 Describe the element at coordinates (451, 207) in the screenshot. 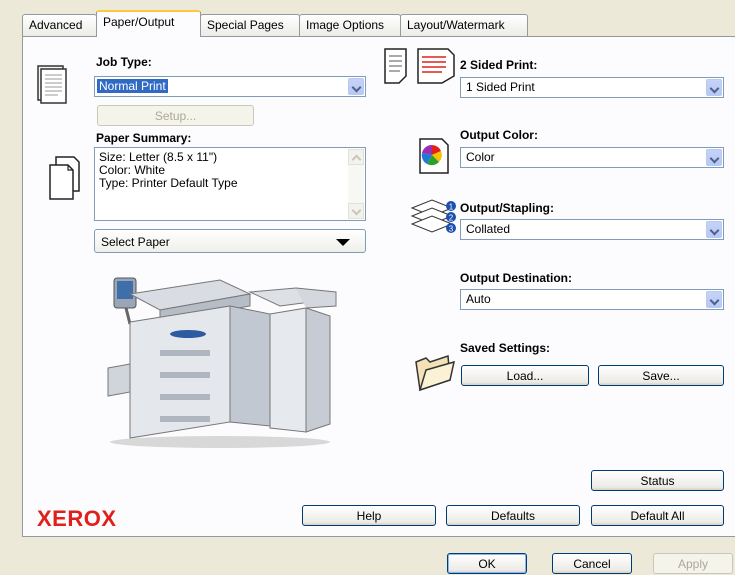

I see `svg-text: 1` at that location.